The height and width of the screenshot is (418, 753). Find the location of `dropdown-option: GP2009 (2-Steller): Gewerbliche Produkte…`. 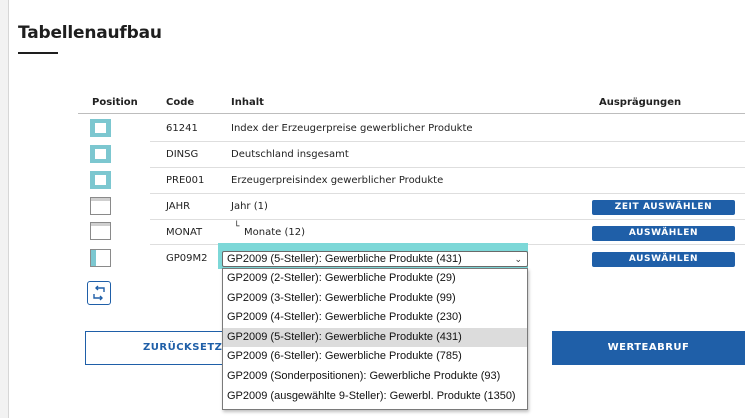

dropdown-option: GP2009 (2-Steller): Gewerbliche Produkte… is located at coordinates (375, 279).